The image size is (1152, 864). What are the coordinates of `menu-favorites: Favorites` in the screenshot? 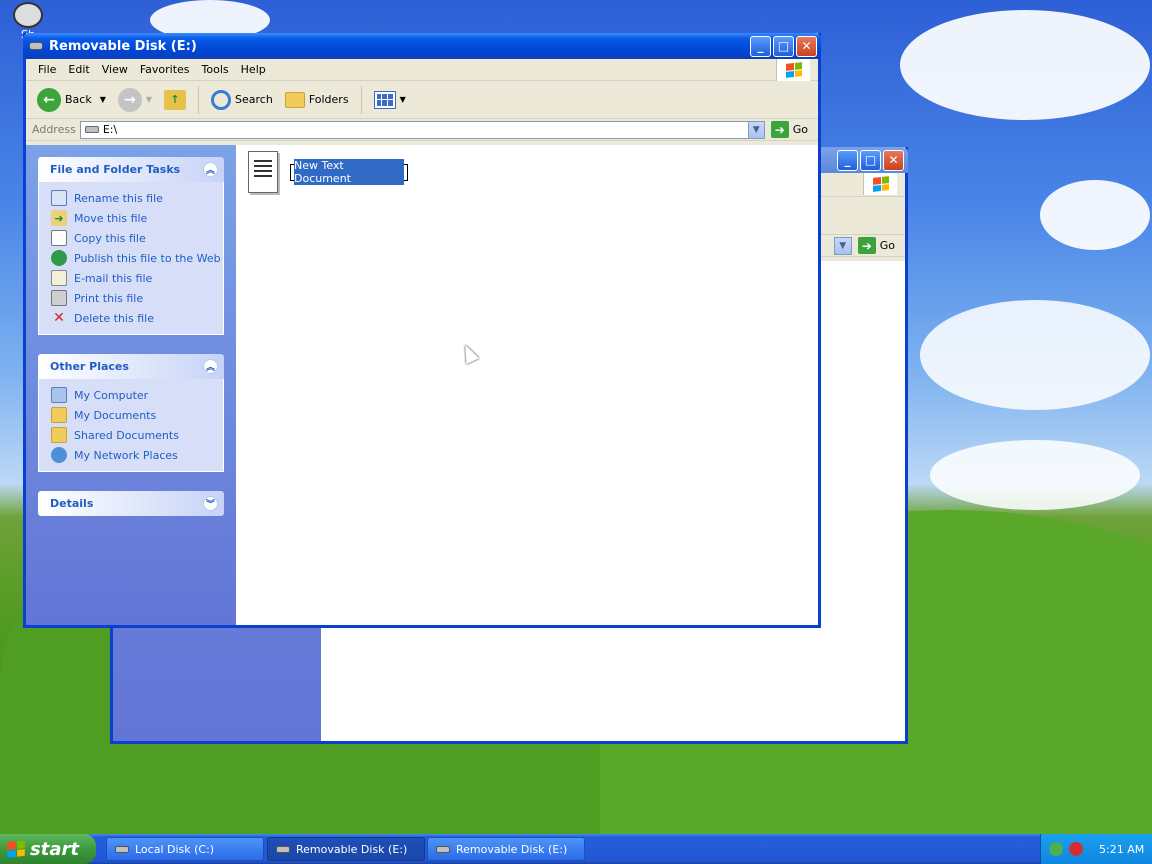 It's located at (165, 69).